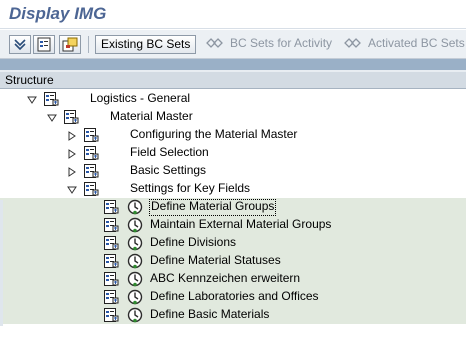 This screenshot has height=341, width=466. I want to click on tree-node: ABC Kennzeichen erweitern, so click(233, 279).